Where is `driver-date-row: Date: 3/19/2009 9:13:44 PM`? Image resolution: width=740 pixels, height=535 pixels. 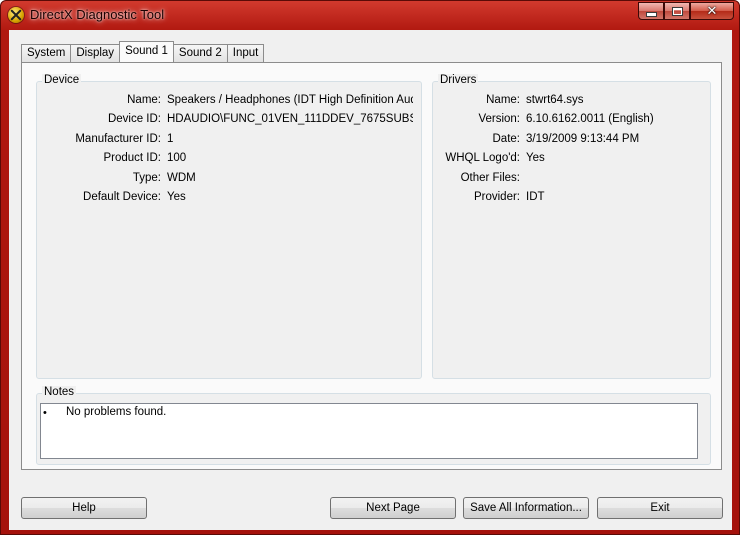 driver-date-row: Date: 3/19/2009 9:13:44 PM is located at coordinates (572, 141).